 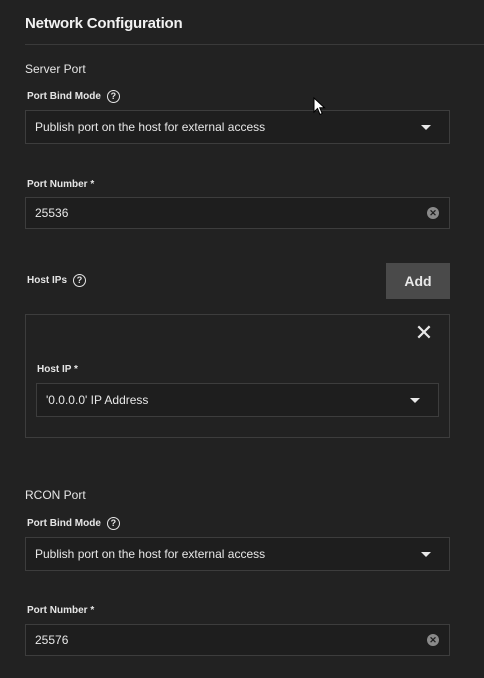 I want to click on close-icon: ✕, so click(x=424, y=333).